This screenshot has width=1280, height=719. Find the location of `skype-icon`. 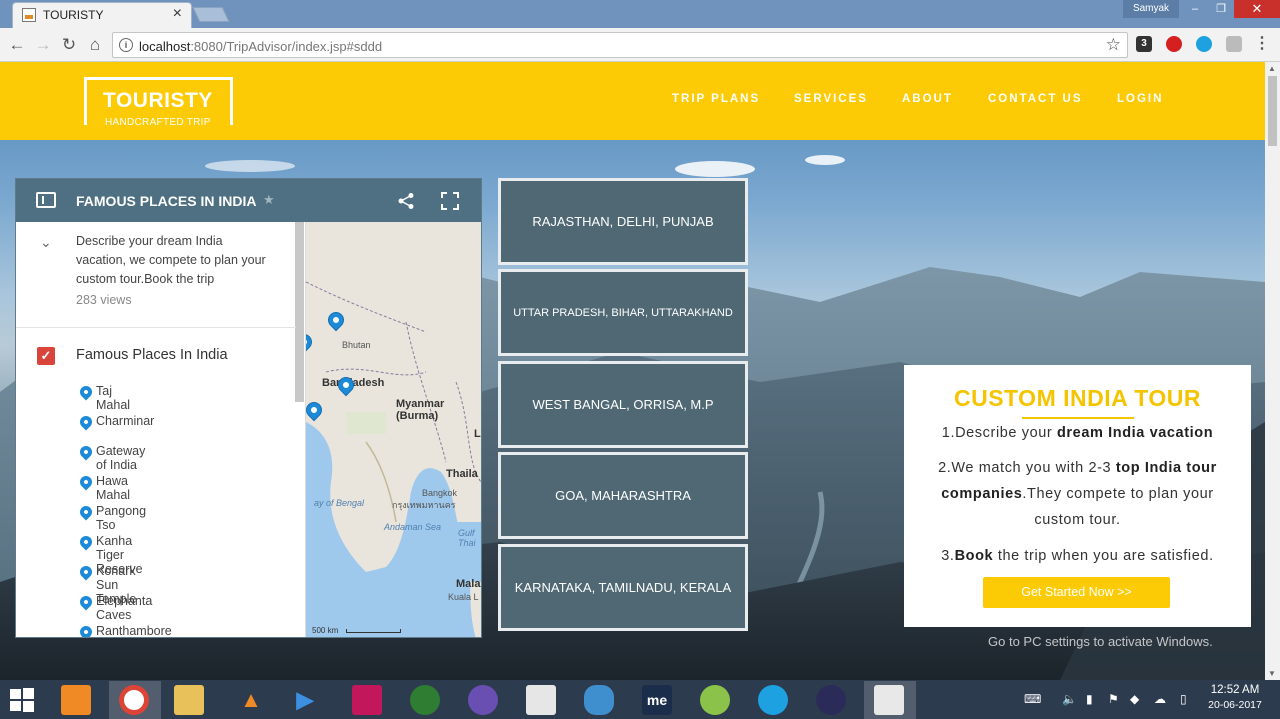

skype-icon is located at coordinates (773, 700).